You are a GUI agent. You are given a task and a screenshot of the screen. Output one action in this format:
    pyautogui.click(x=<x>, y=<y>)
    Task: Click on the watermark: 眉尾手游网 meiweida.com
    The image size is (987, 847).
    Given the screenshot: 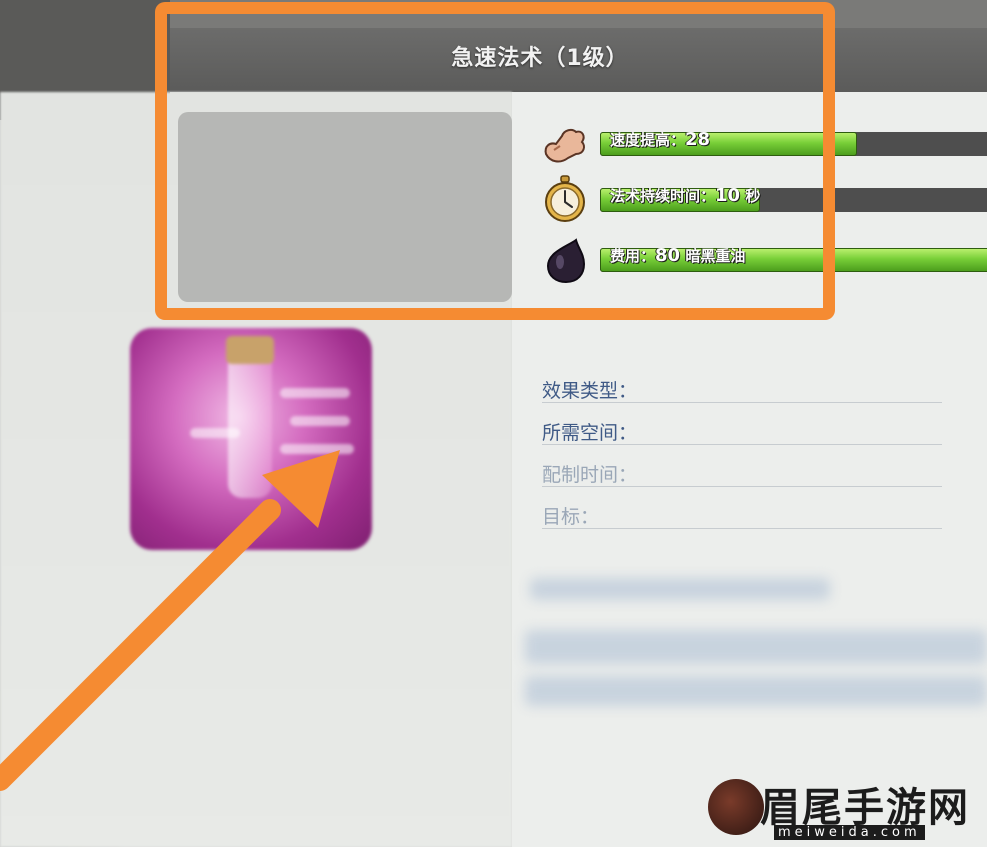 What is the action you would take?
    pyautogui.click(x=843, y=811)
    